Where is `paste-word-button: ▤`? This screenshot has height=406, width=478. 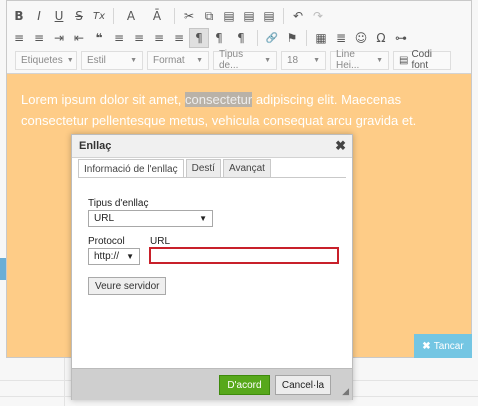
paste-word-button: ▤ is located at coordinates (269, 16).